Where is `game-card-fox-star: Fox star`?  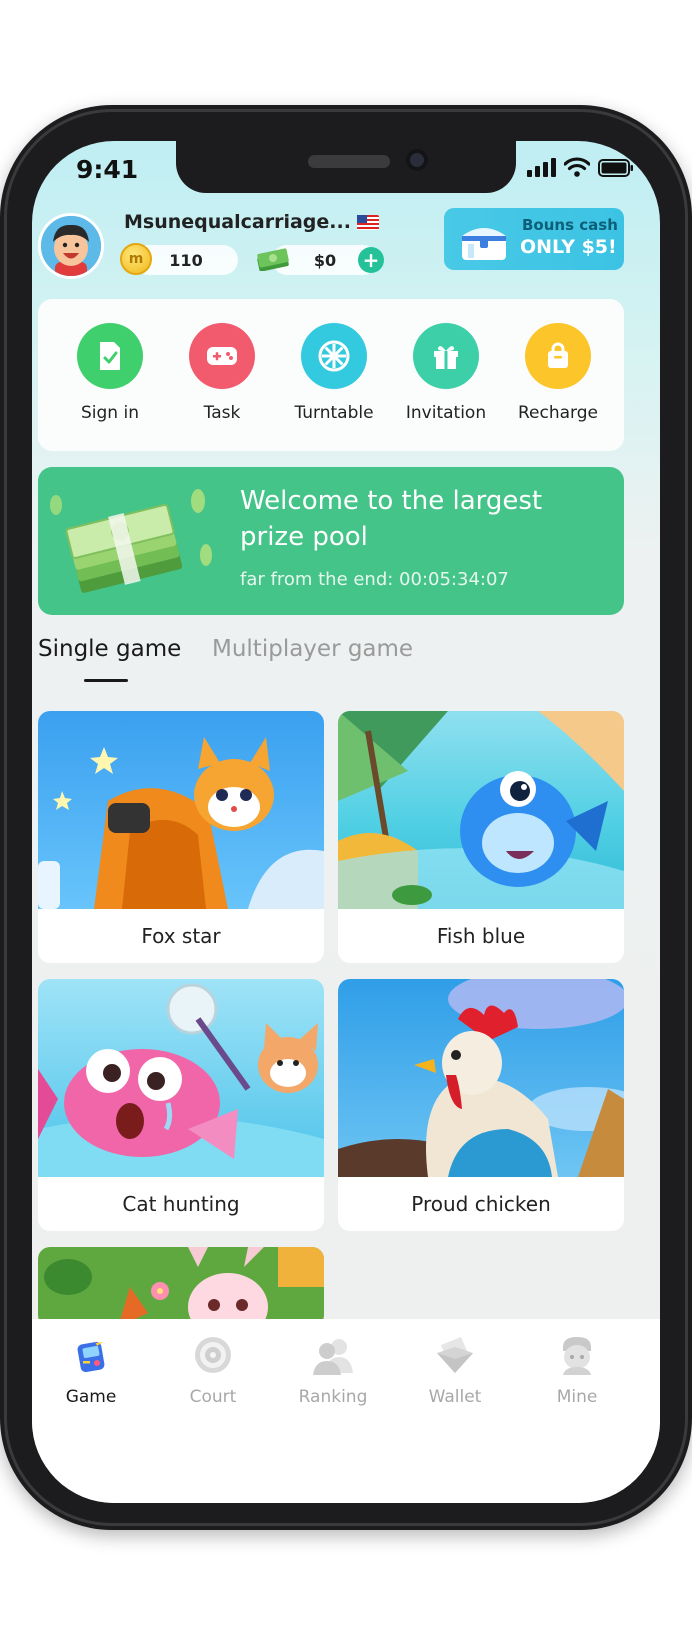 game-card-fox-star: Fox star is located at coordinates (181, 837).